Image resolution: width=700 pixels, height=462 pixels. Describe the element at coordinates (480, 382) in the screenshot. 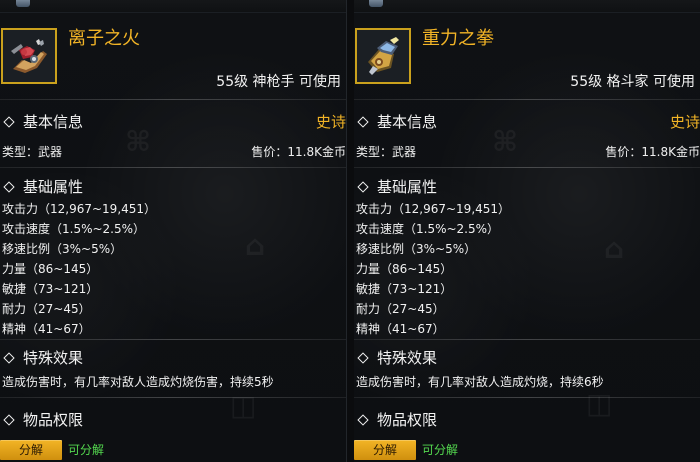

I see `effect-description: 造成伤害时，有几率对敌人造成灼烧，持续6秒` at that location.